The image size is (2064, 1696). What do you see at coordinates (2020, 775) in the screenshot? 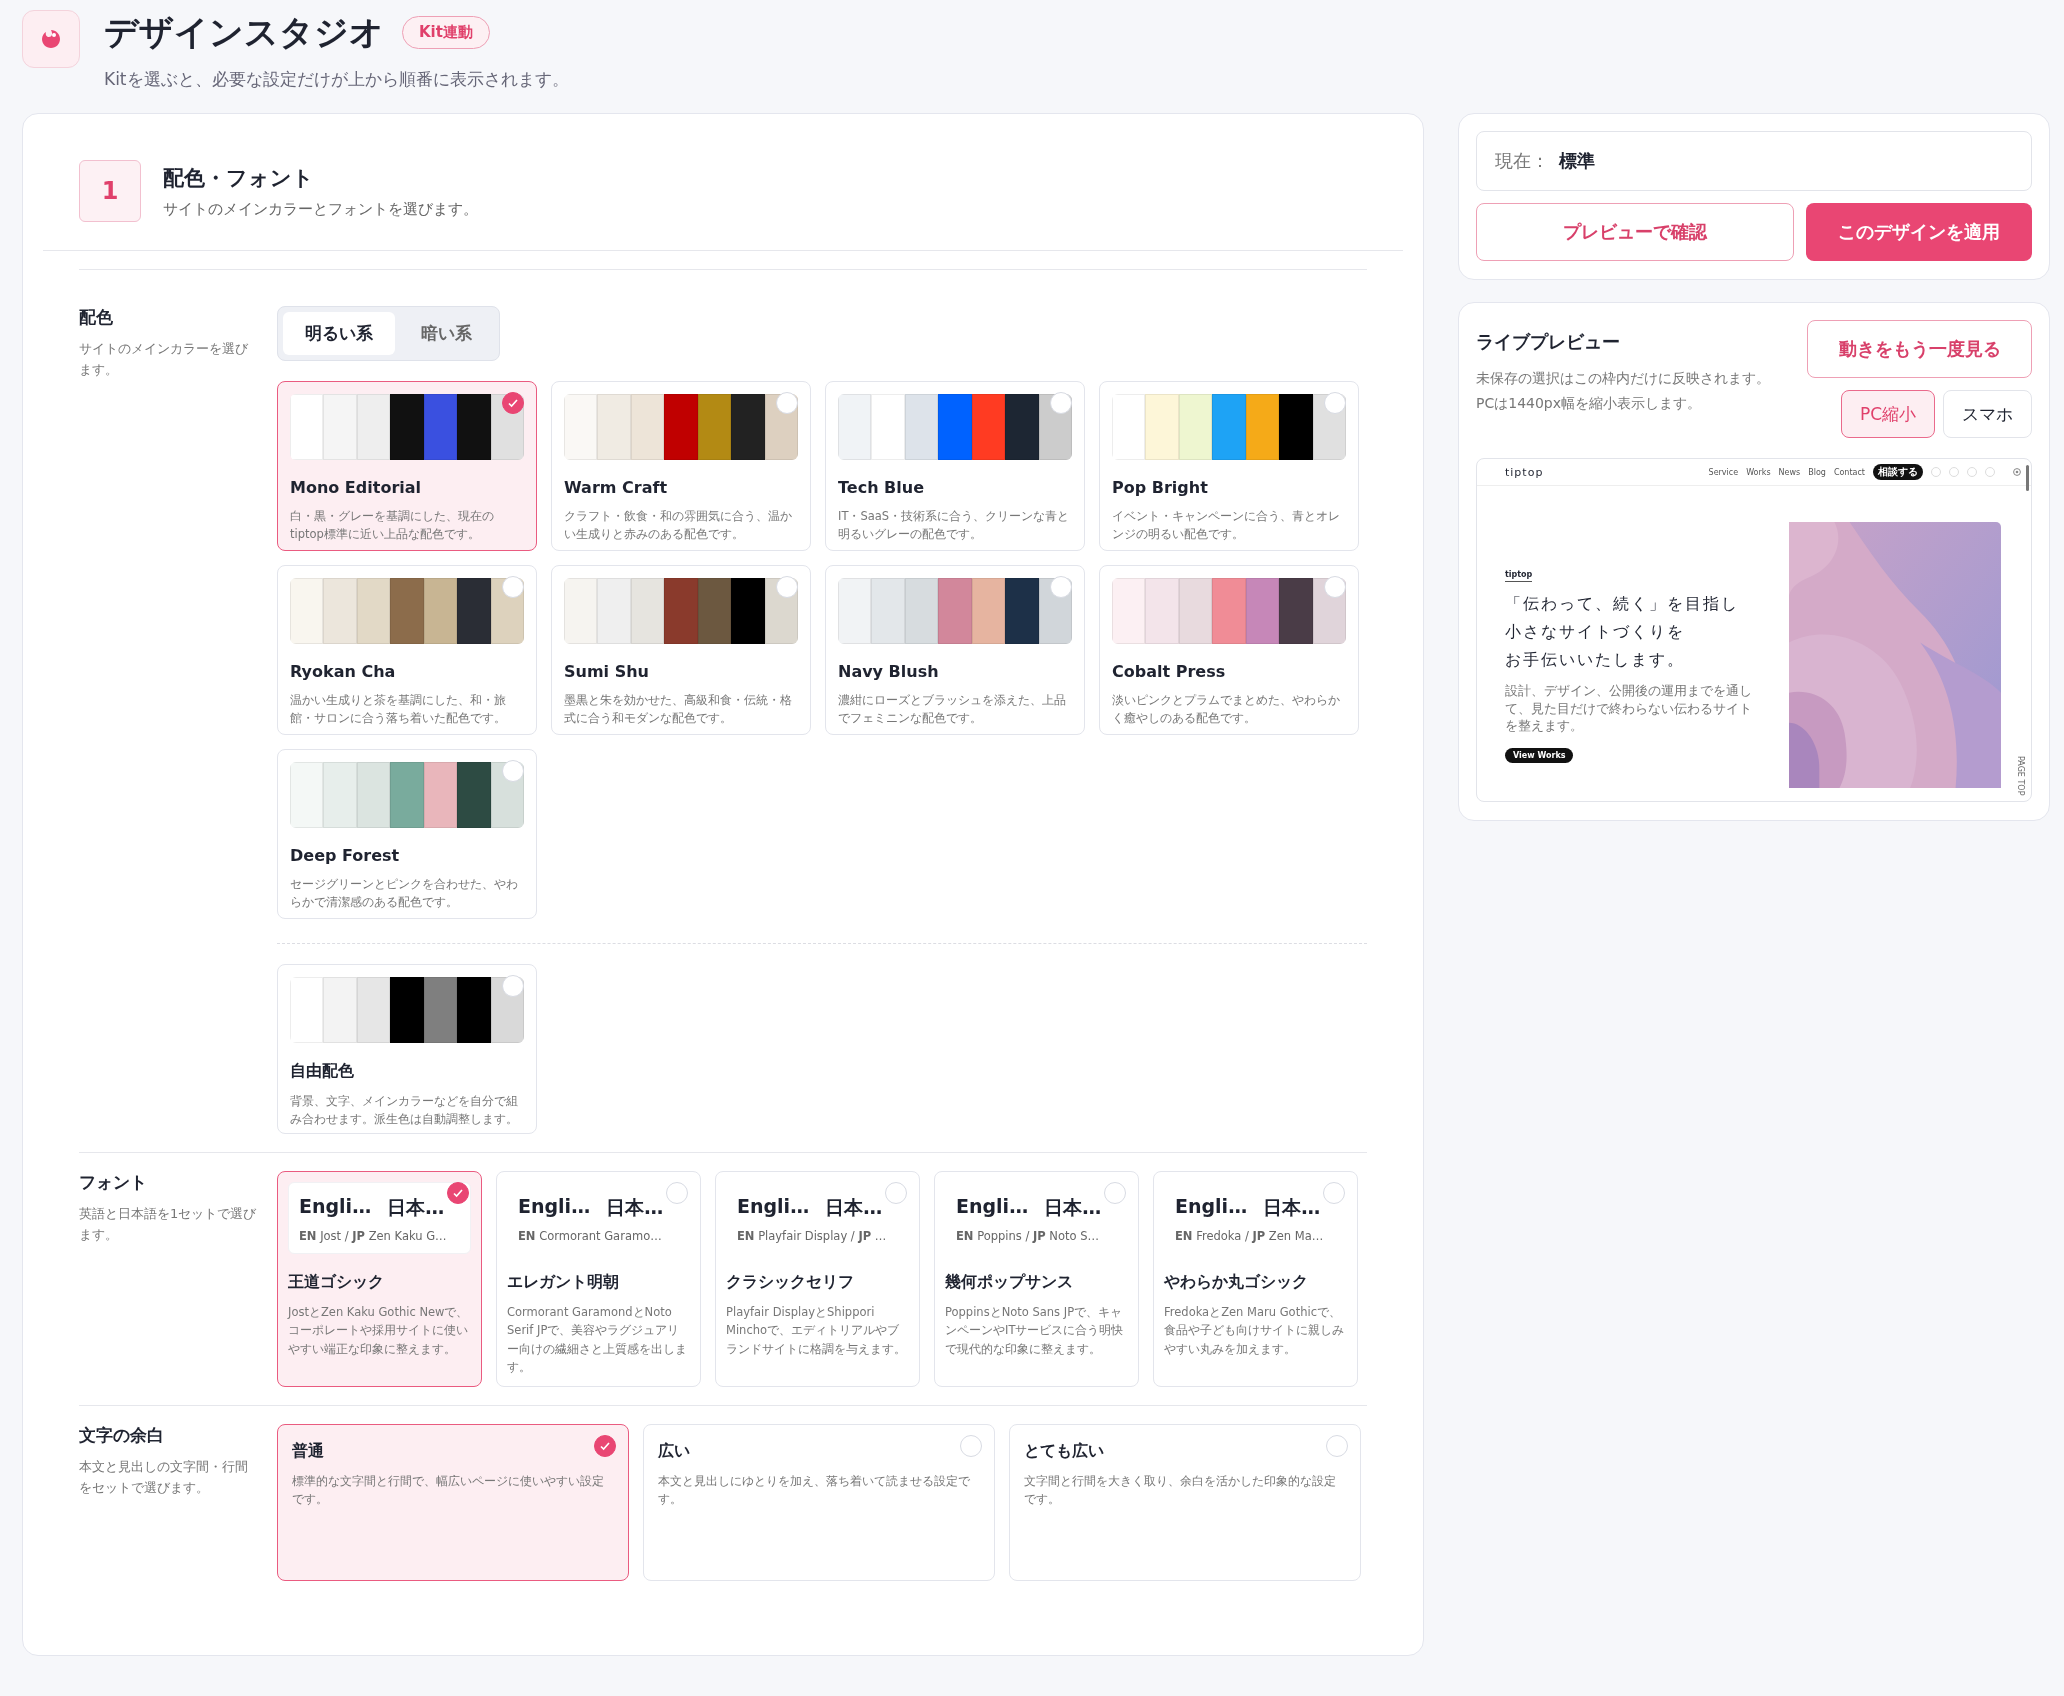
I see `page-top-link: PAGE TOP` at bounding box center [2020, 775].